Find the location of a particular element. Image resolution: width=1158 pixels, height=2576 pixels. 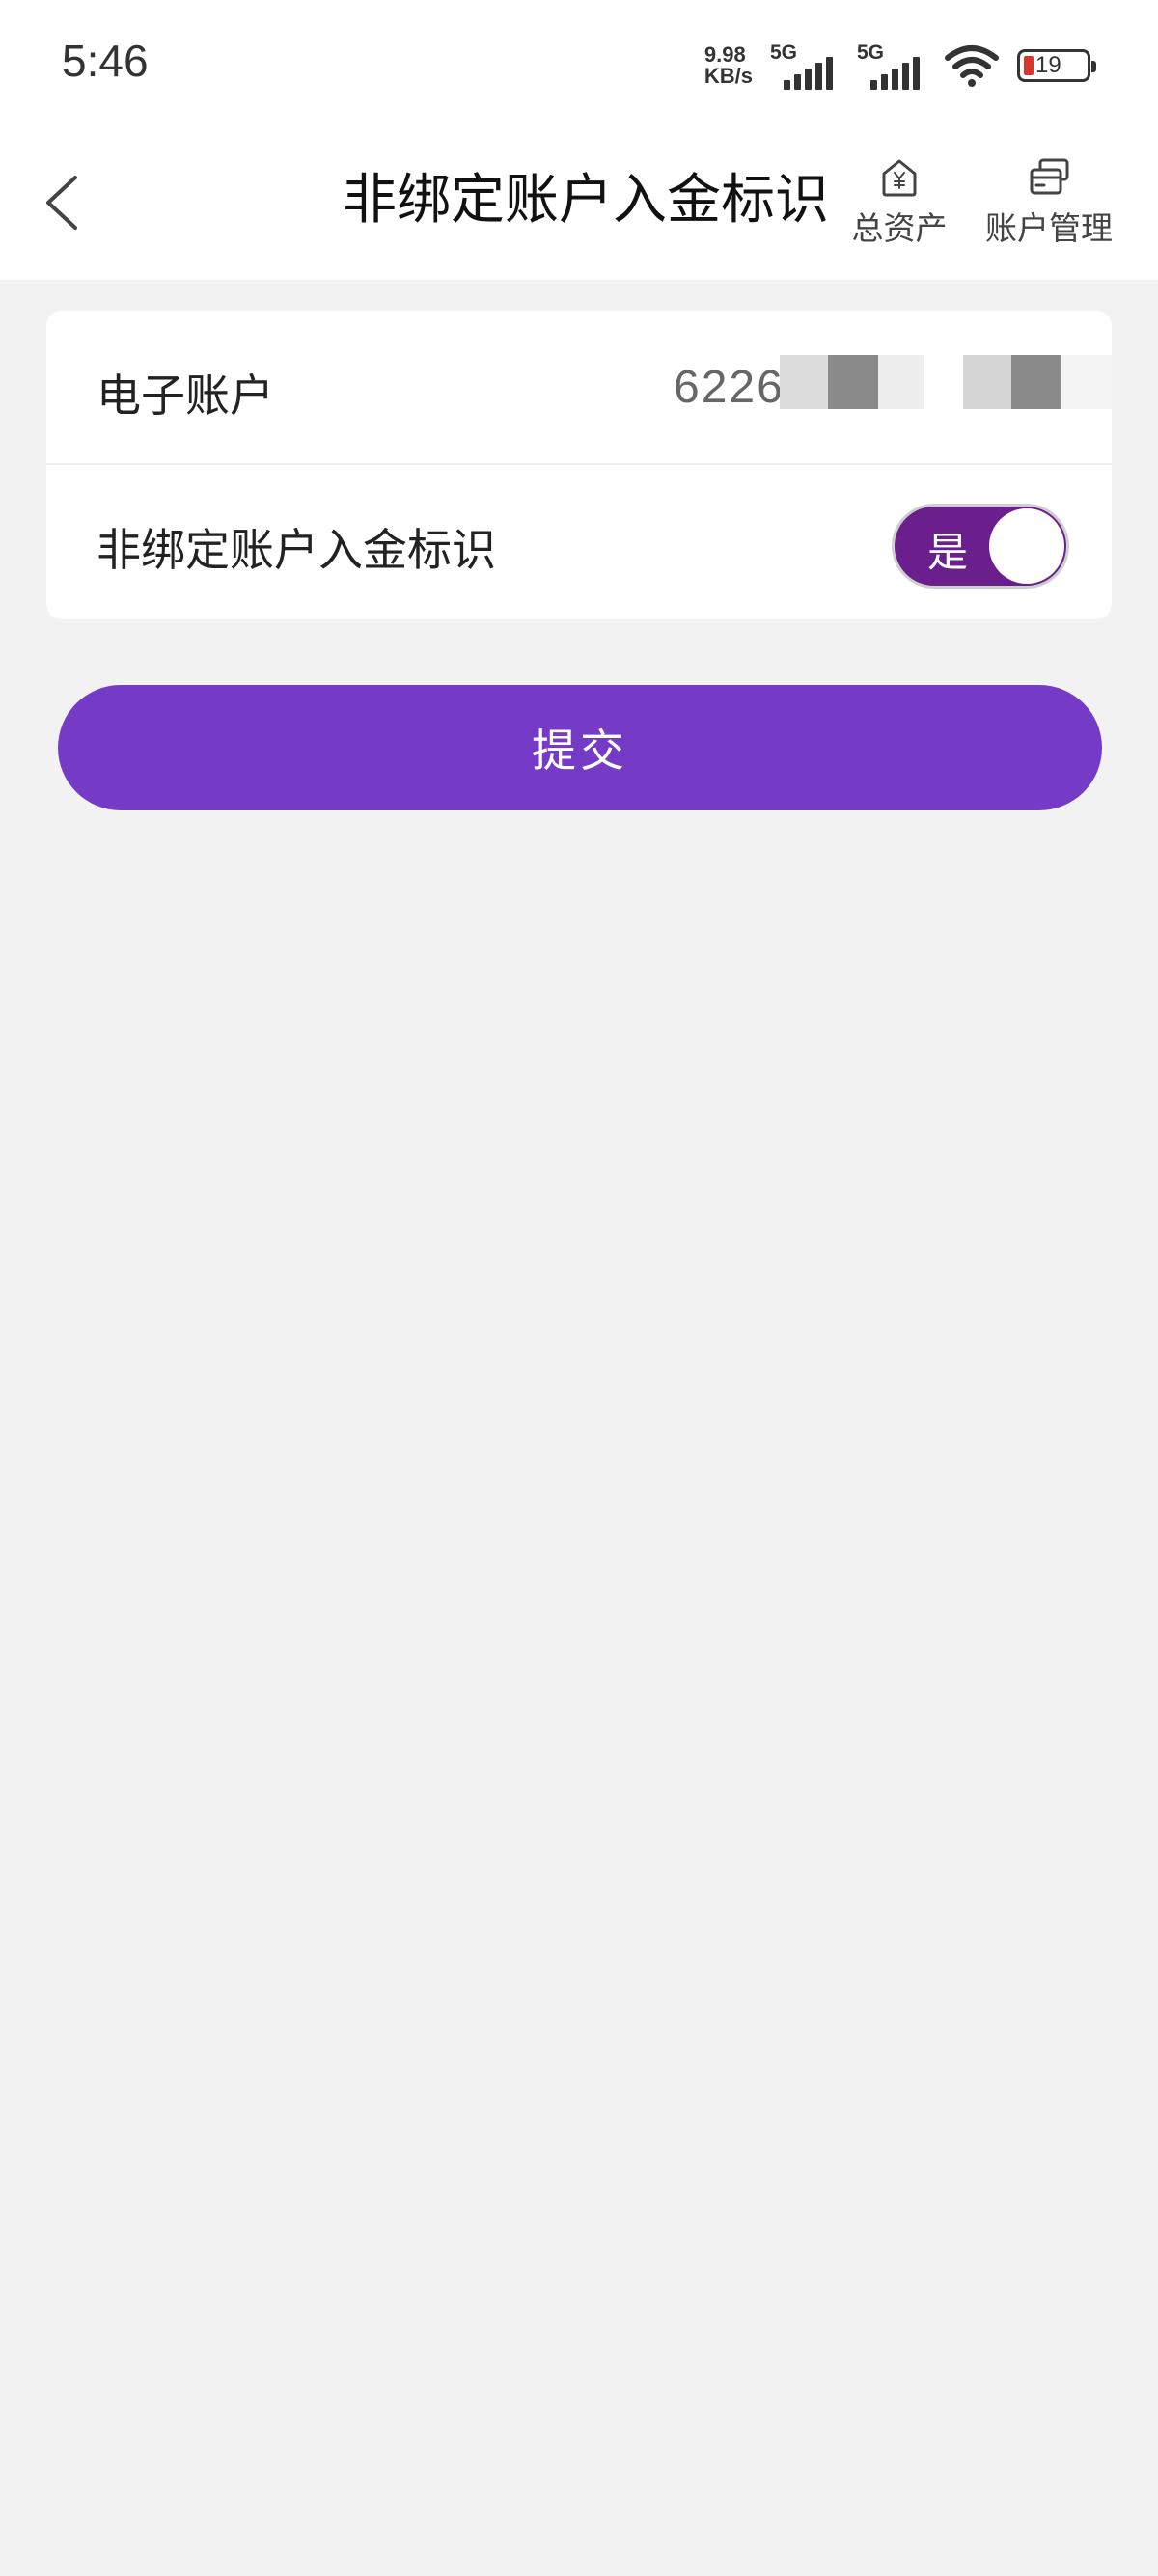

signal-sim1-icon: 5G is located at coordinates (805, 65).